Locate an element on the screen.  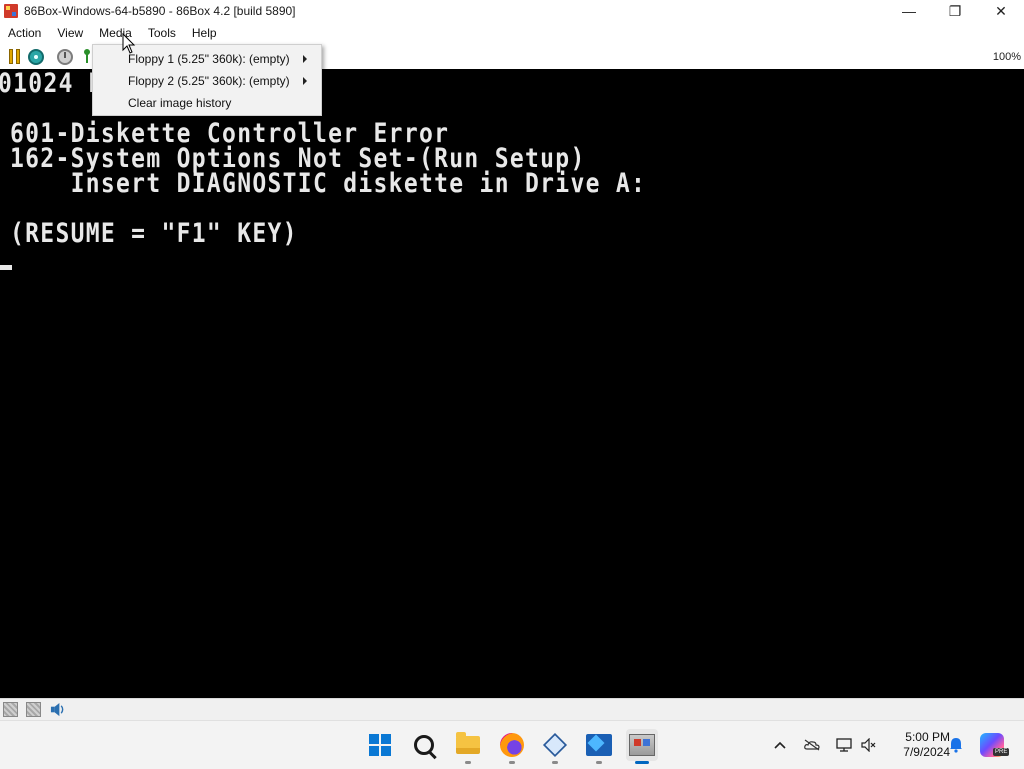
resume-prompt-line: (RESUME = "F1" KEY) is located at coordinates (154, 234).